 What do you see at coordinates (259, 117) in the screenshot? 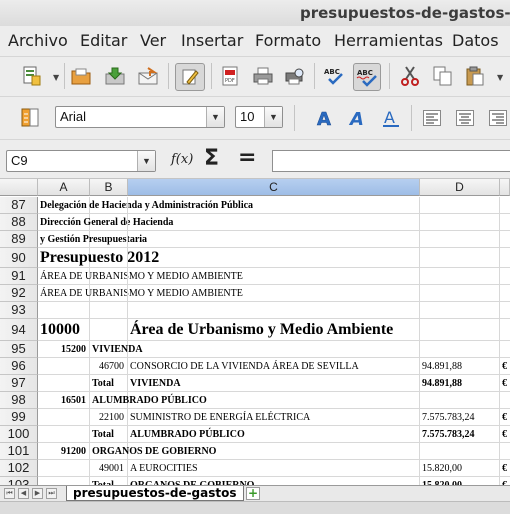
I see `font-size-combo: 10 ▼` at bounding box center [259, 117].